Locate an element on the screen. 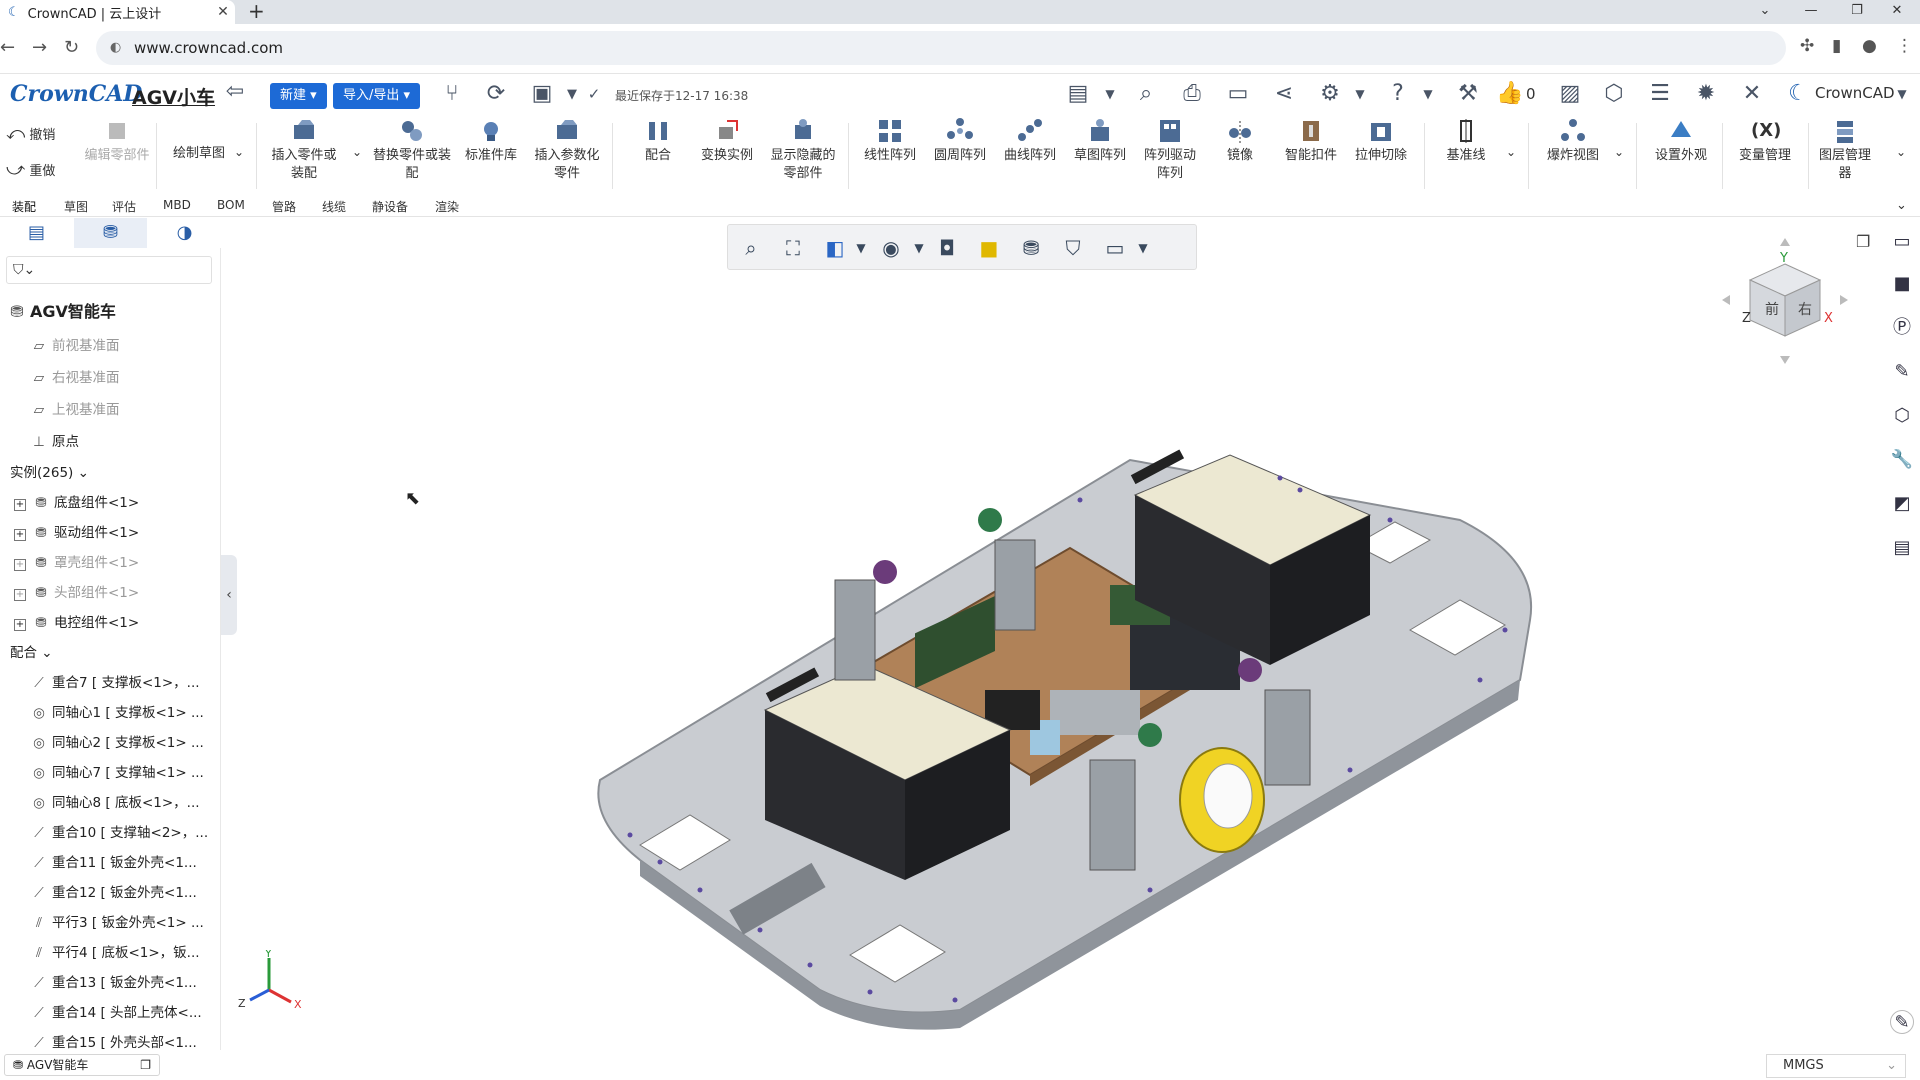 The image size is (1920, 1080). tab-assembly-tree-icon: ⛃ is located at coordinates (110, 233).